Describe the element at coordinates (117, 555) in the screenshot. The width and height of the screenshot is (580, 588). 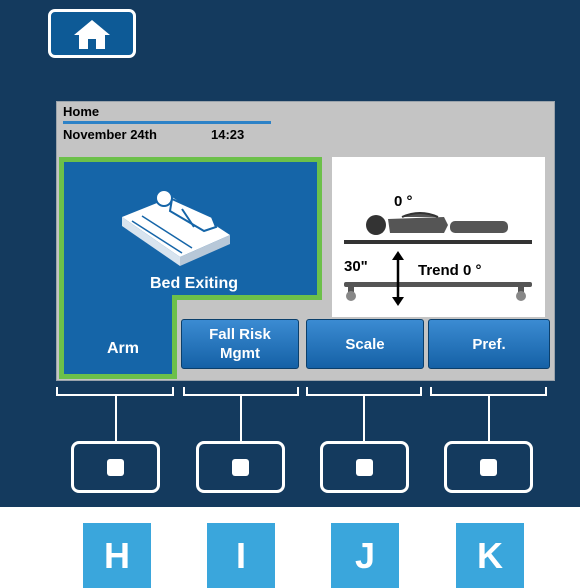
I see `key-label-h: H` at that location.